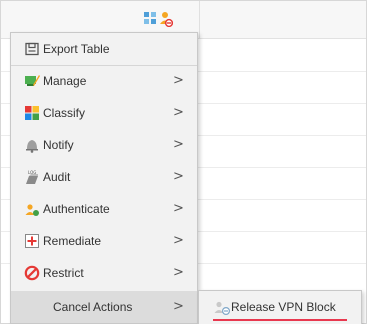 The width and height of the screenshot is (367, 324). I want to click on menu-item-label: Authenticate, so click(76, 209).